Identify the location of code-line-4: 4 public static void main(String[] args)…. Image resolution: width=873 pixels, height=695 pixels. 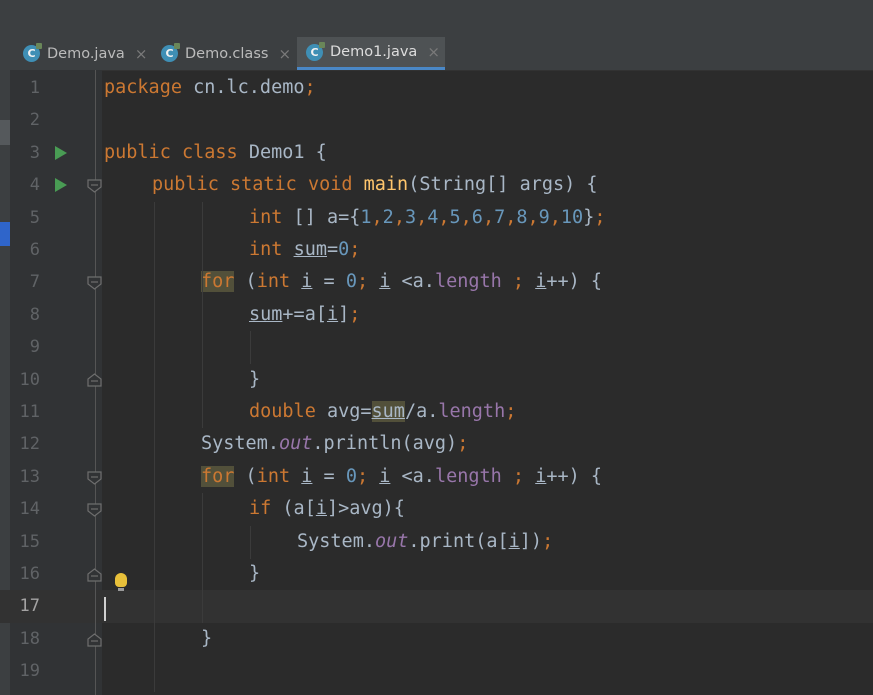
(436, 185).